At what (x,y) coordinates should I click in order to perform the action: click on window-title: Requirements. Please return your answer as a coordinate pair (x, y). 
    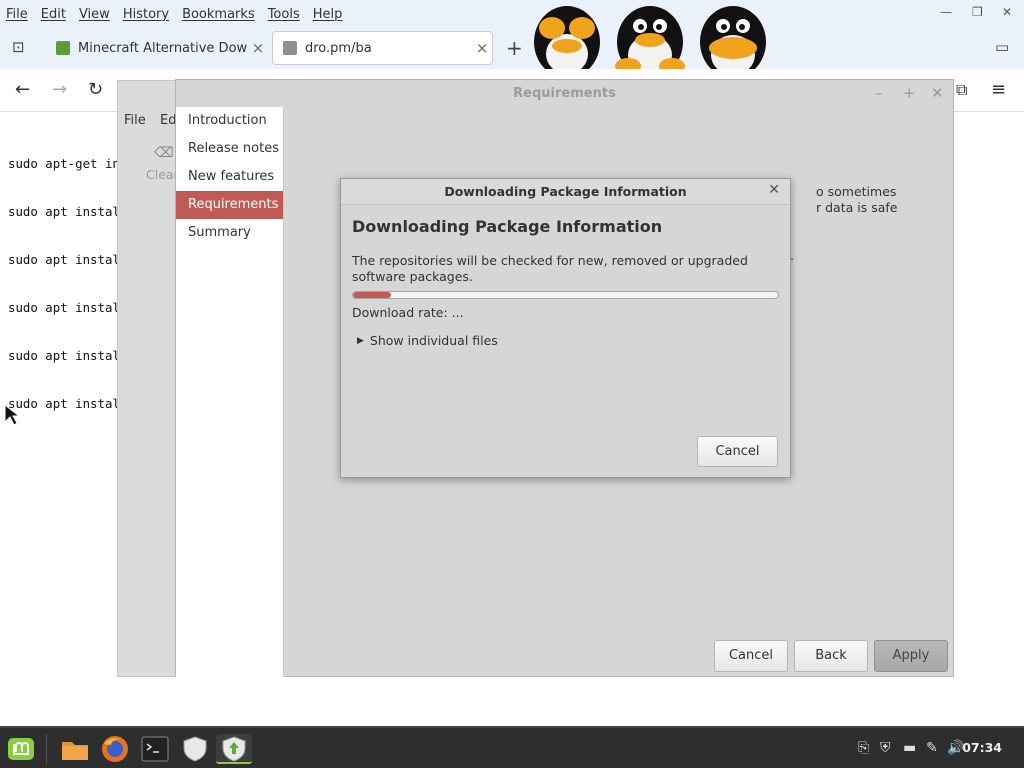
    Looking at the image, I should click on (564, 93).